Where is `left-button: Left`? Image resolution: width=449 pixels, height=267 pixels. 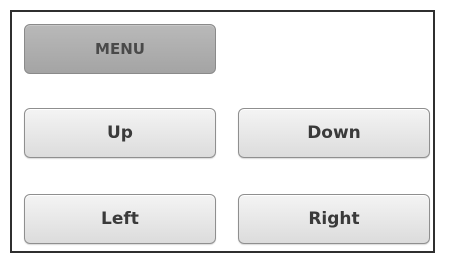 left-button: Left is located at coordinates (120, 219).